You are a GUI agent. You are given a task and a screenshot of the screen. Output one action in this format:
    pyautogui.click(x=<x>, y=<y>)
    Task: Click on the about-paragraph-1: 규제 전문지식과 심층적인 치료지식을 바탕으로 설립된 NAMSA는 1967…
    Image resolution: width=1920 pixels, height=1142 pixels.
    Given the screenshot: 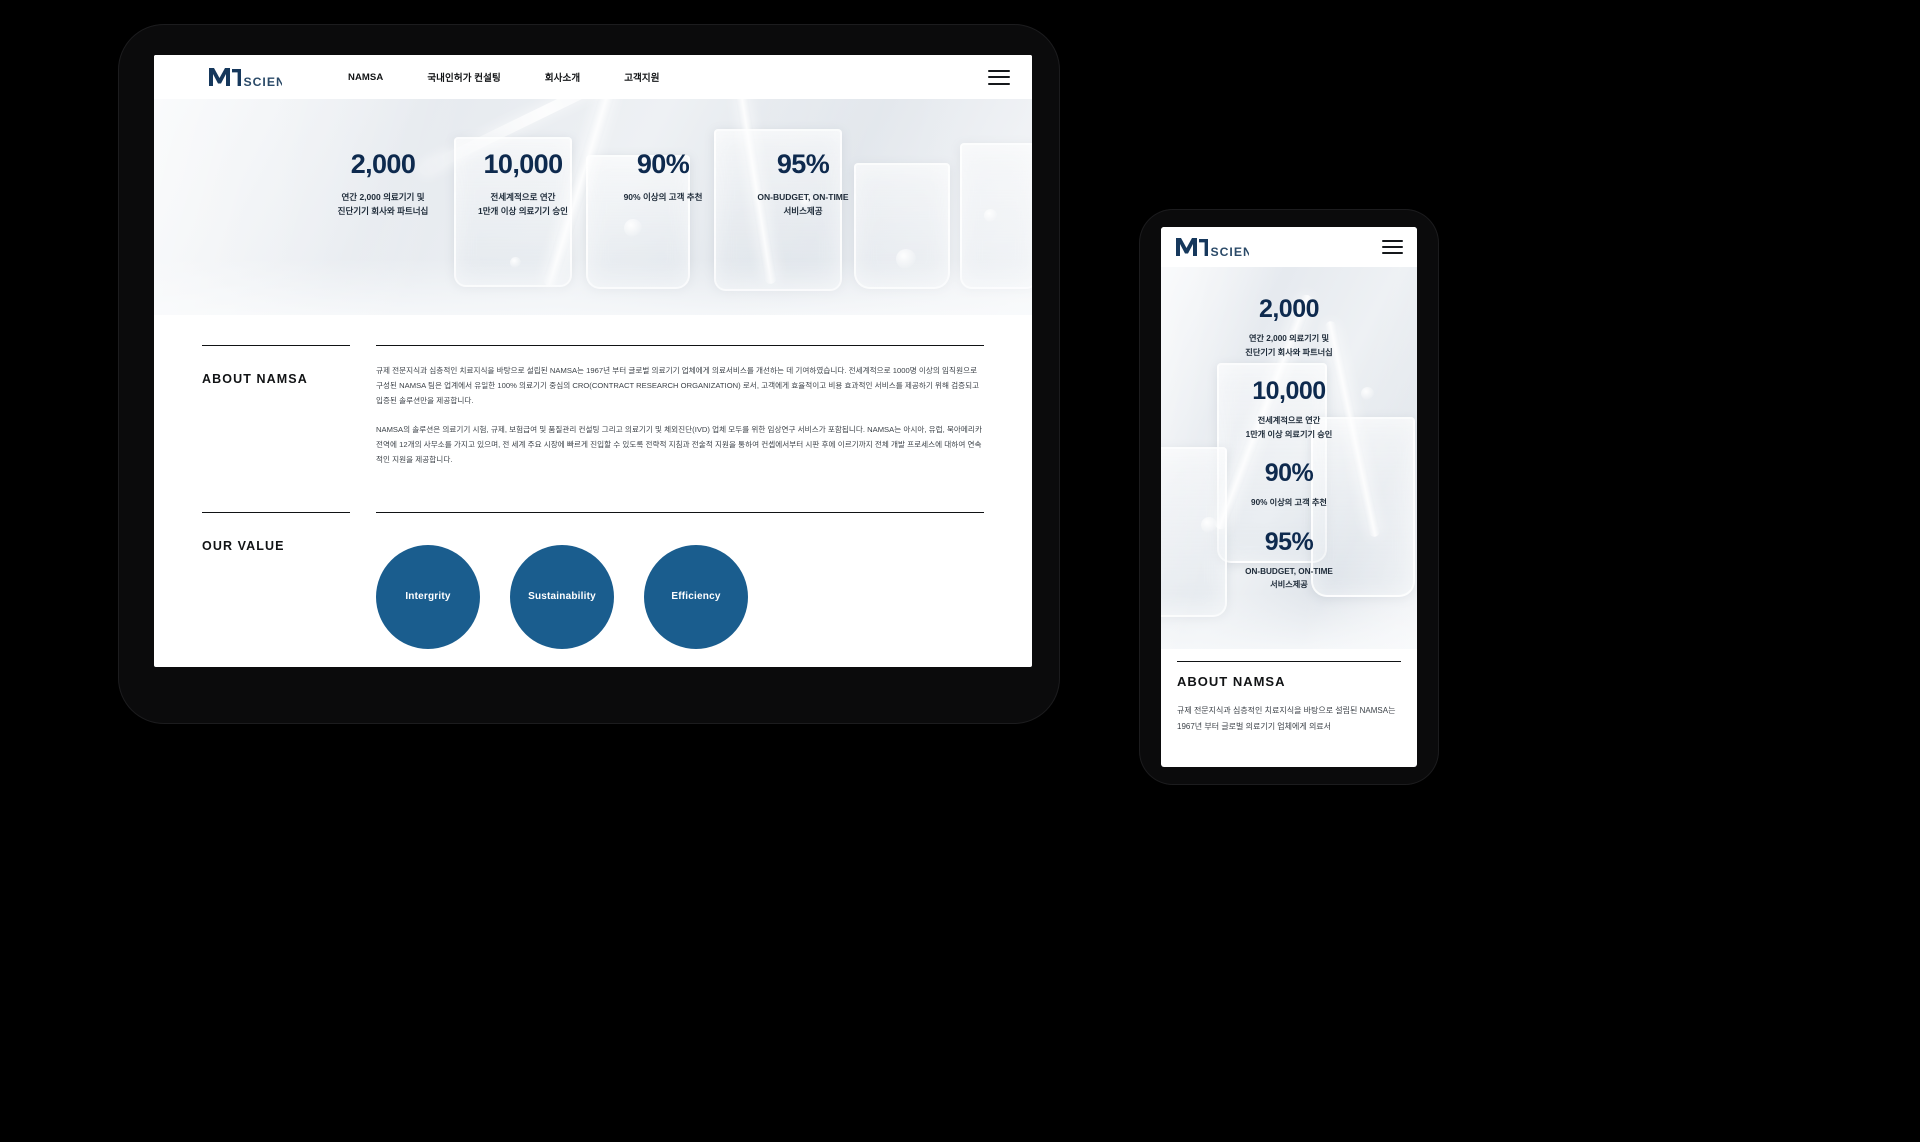 What is the action you would take?
    pyautogui.click(x=678, y=385)
    